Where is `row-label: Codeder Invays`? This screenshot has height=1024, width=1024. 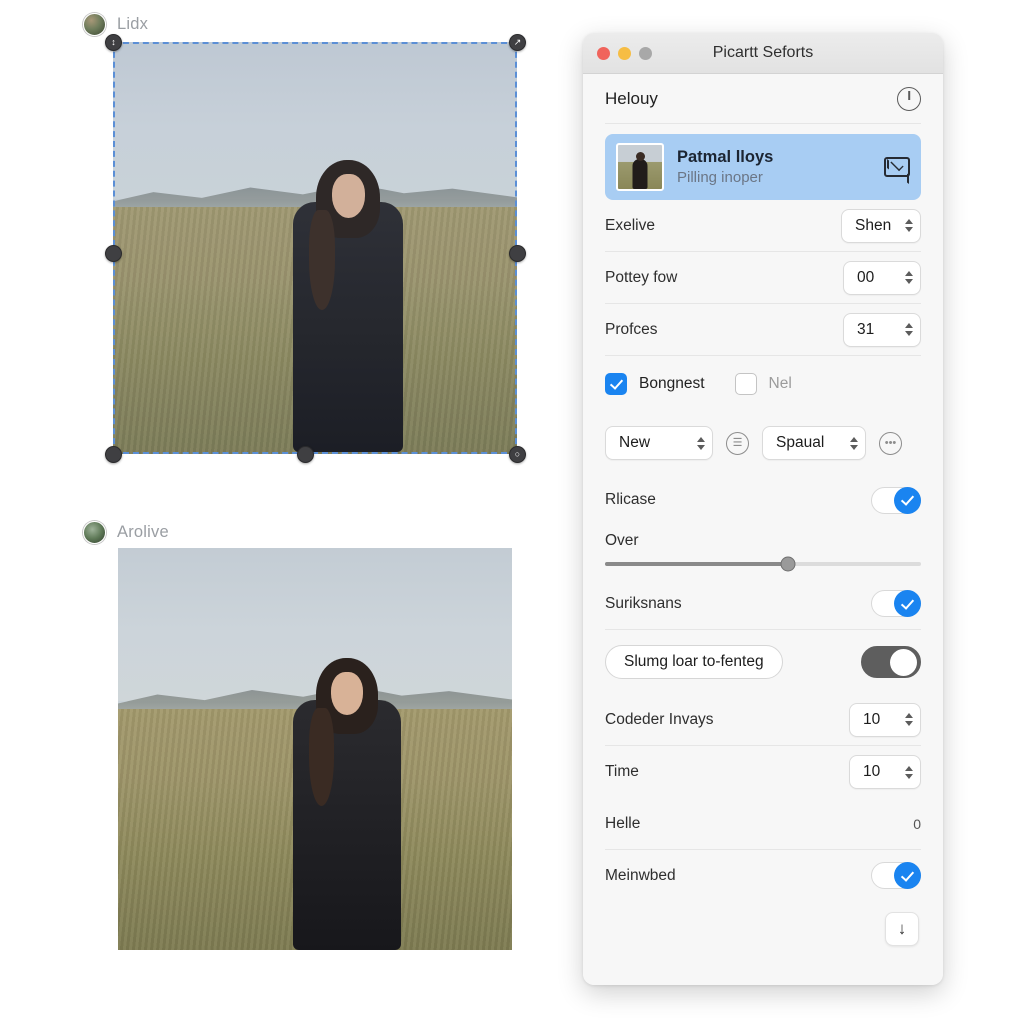
row-label: Codeder Invays is located at coordinates (659, 719).